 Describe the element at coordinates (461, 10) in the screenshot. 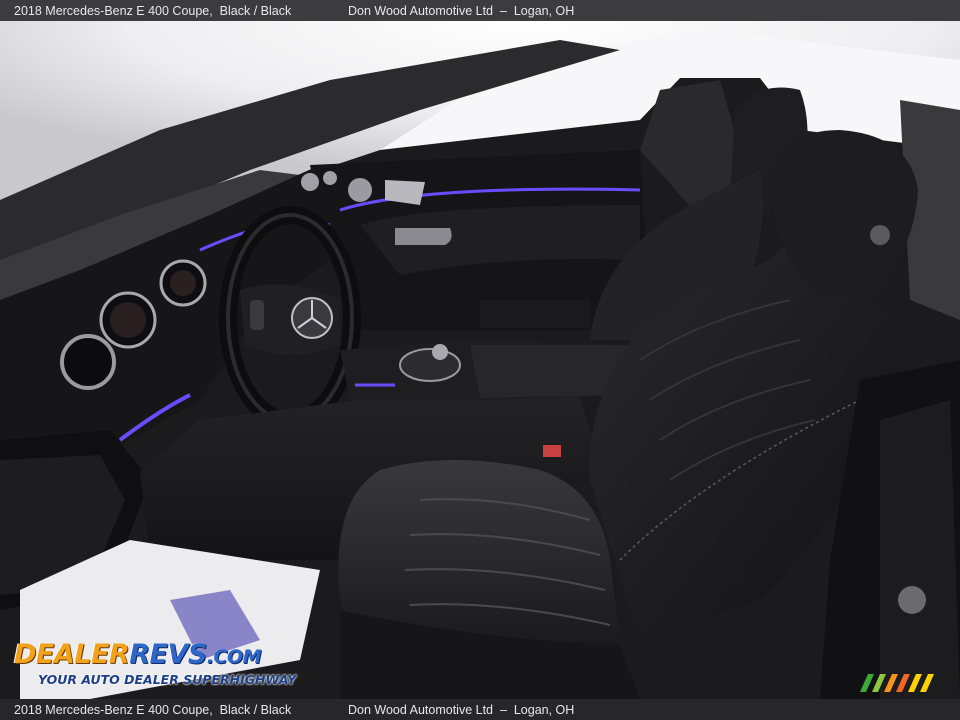

I see `dealer-name: Don Wood Automotive Ltd – Logan, OH` at that location.